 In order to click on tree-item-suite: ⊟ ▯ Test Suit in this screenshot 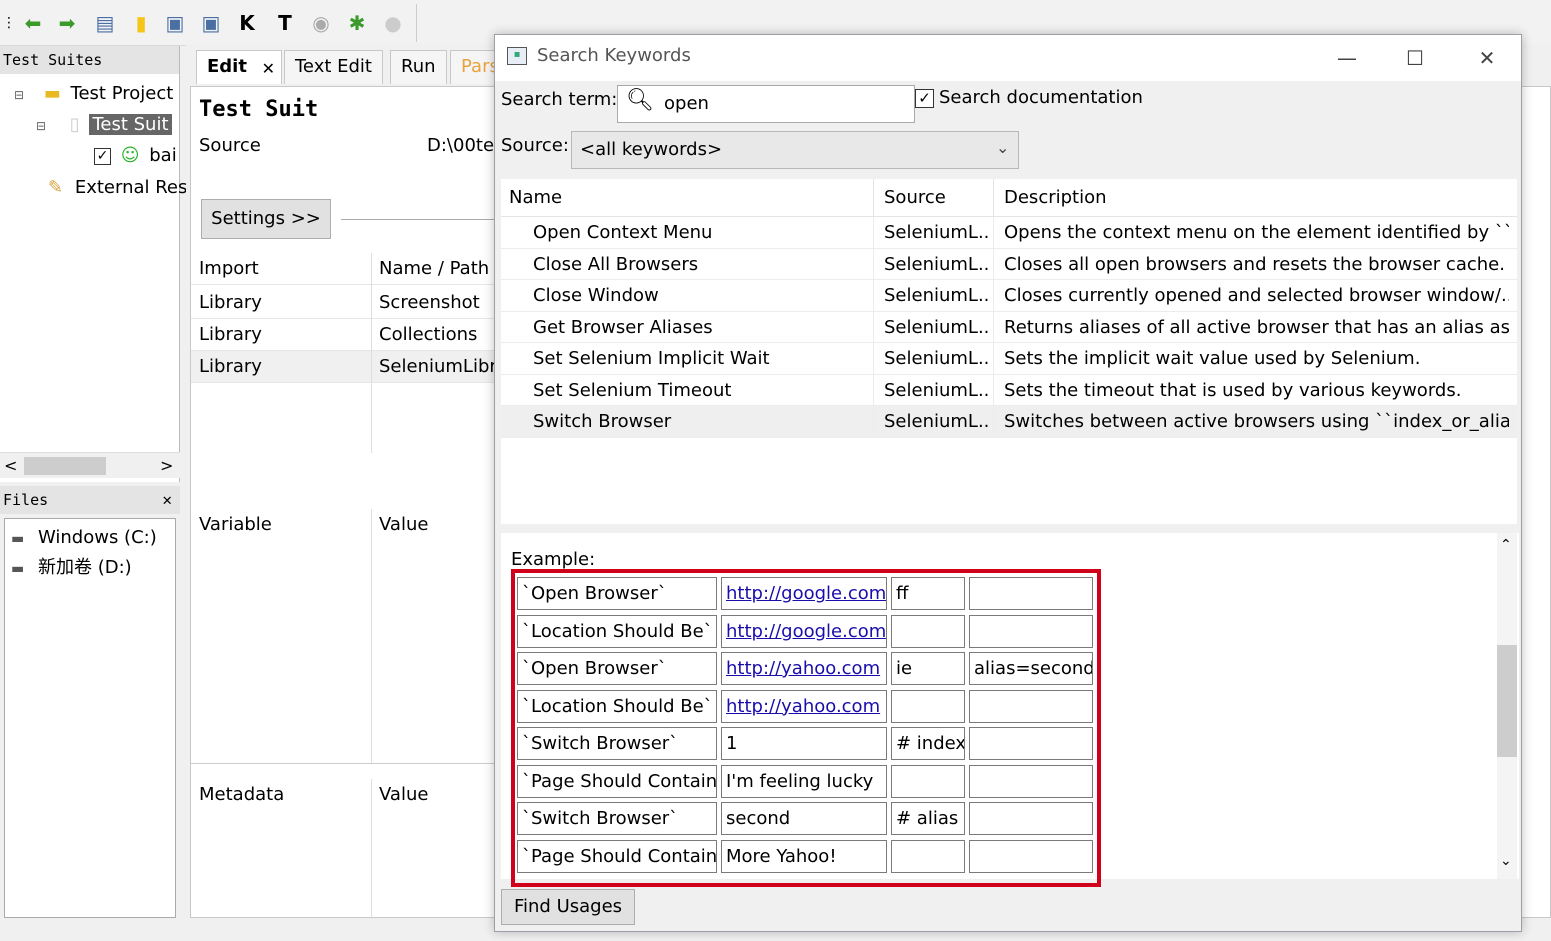, I will do `click(104, 125)`.